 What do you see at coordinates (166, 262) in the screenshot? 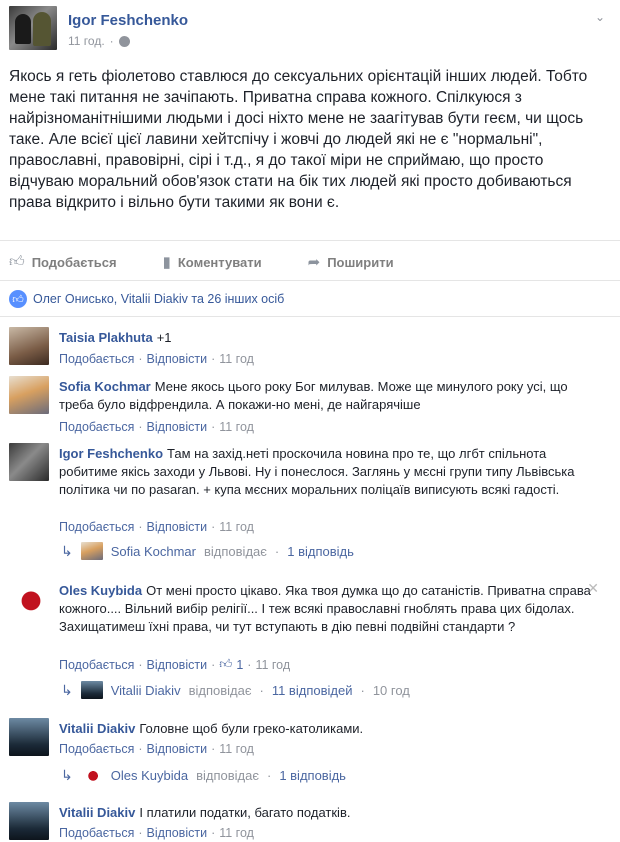
I see `comment-icon: ▮` at bounding box center [166, 262].